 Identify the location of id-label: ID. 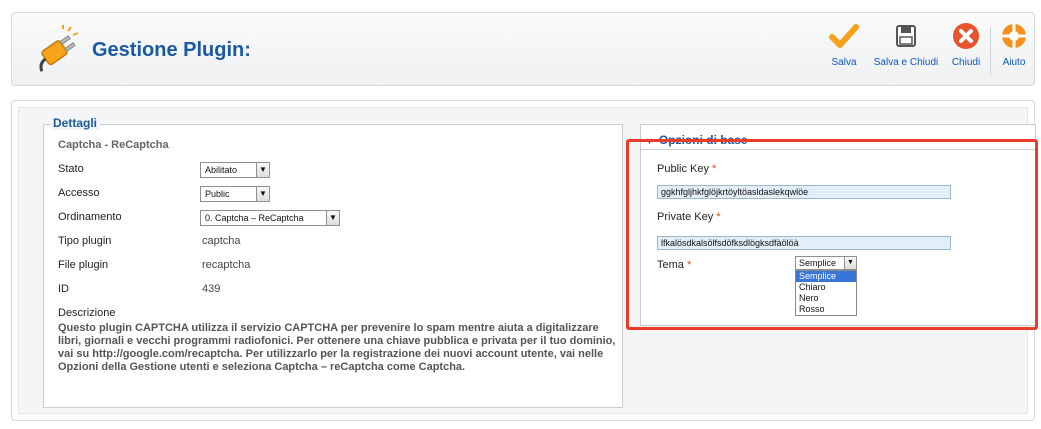
(63, 289).